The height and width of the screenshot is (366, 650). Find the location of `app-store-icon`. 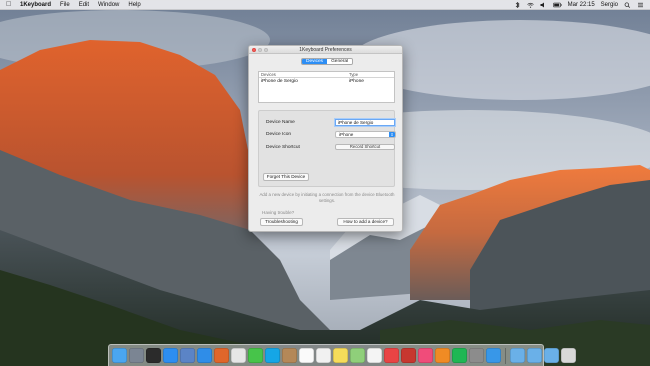

app-store-icon is located at coordinates (170, 355).